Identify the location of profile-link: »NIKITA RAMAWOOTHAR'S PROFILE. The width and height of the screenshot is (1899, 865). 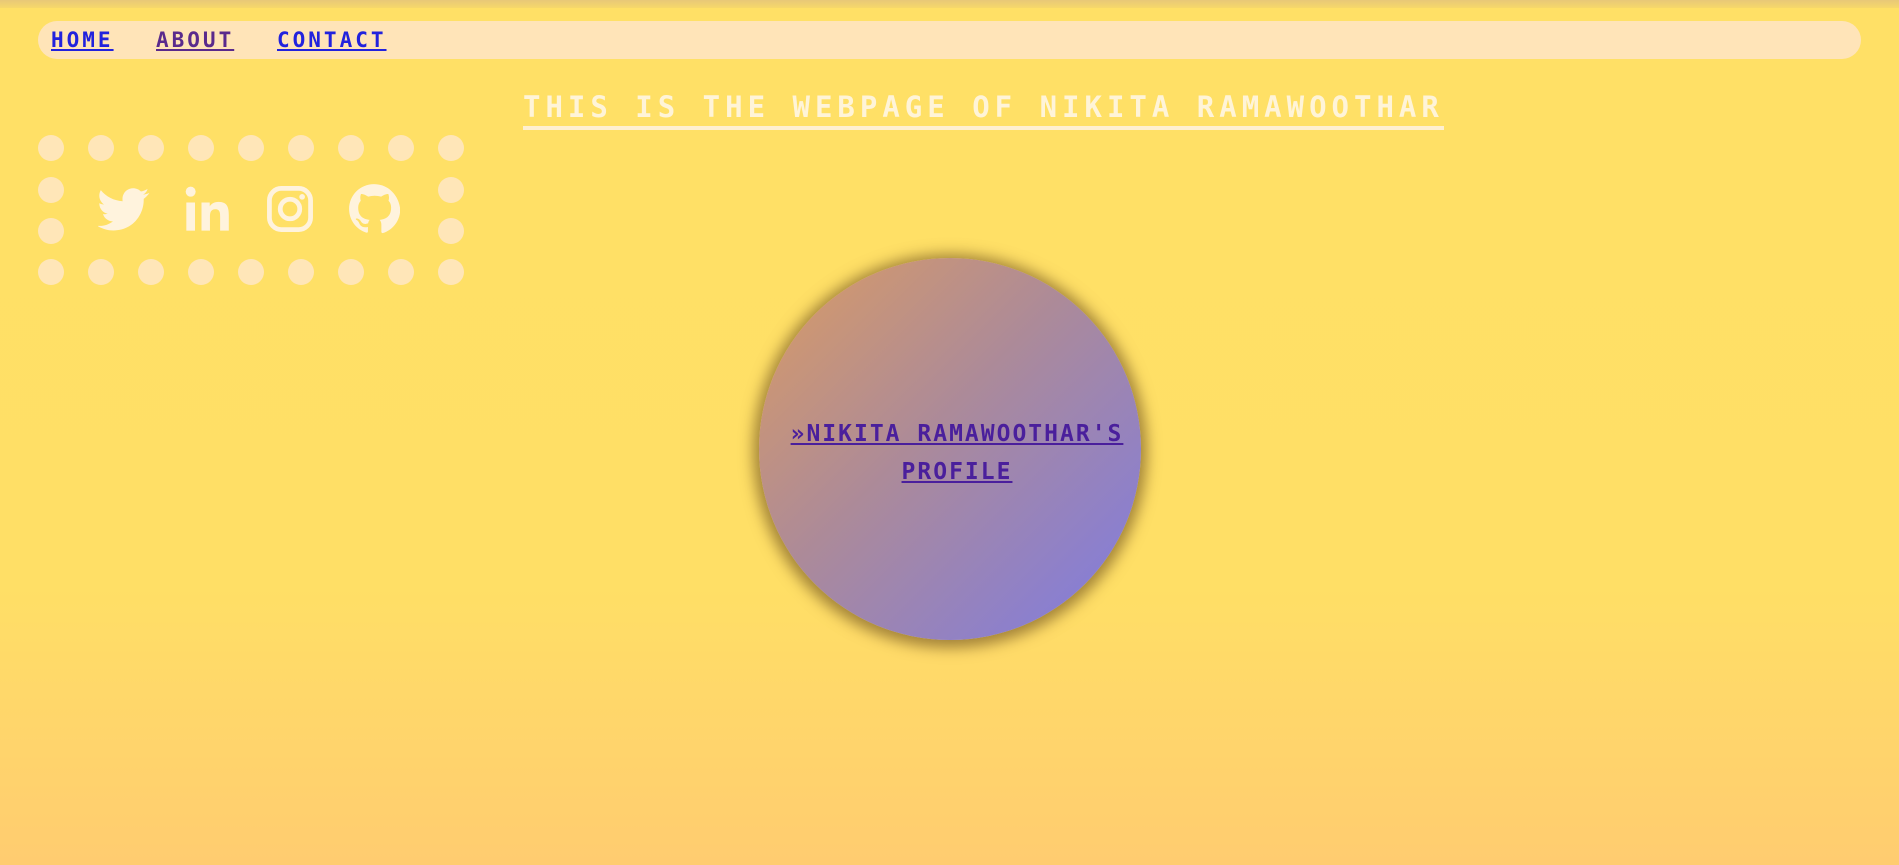
(957, 453).